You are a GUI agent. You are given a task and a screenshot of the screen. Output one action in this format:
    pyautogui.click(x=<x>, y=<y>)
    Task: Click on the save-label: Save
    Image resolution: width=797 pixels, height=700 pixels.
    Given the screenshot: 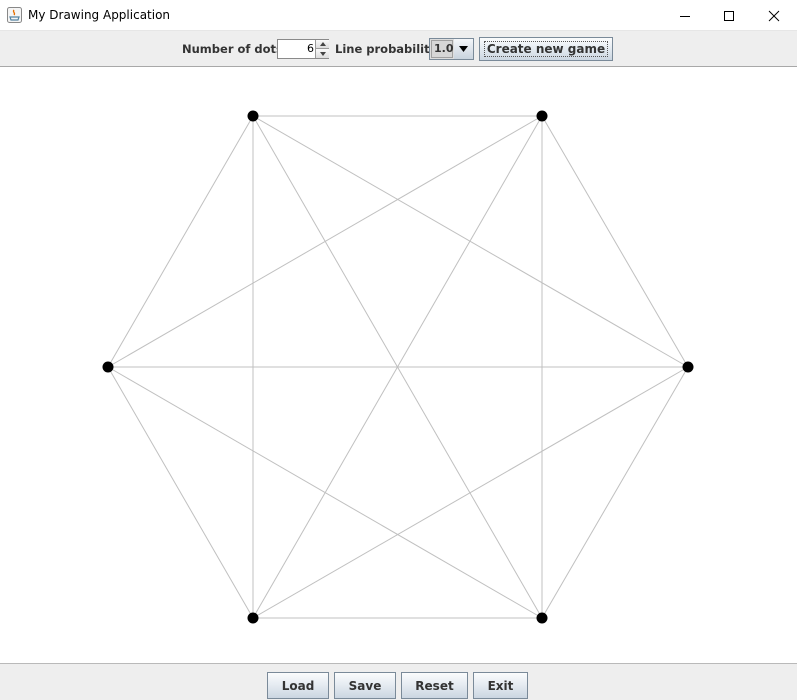 What is the action you would take?
    pyautogui.click(x=365, y=685)
    